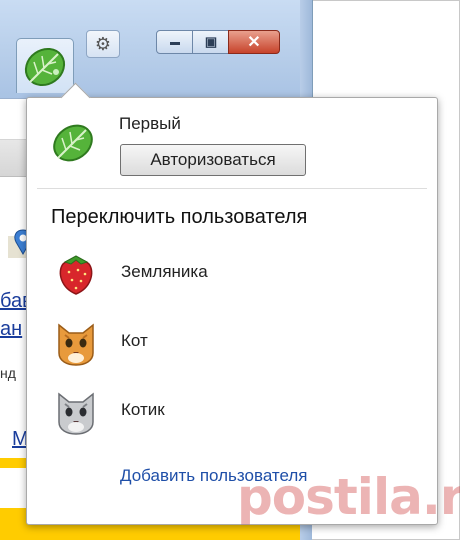 The width and height of the screenshot is (460, 540). What do you see at coordinates (232, 188) in the screenshot?
I see `divider` at bounding box center [232, 188].